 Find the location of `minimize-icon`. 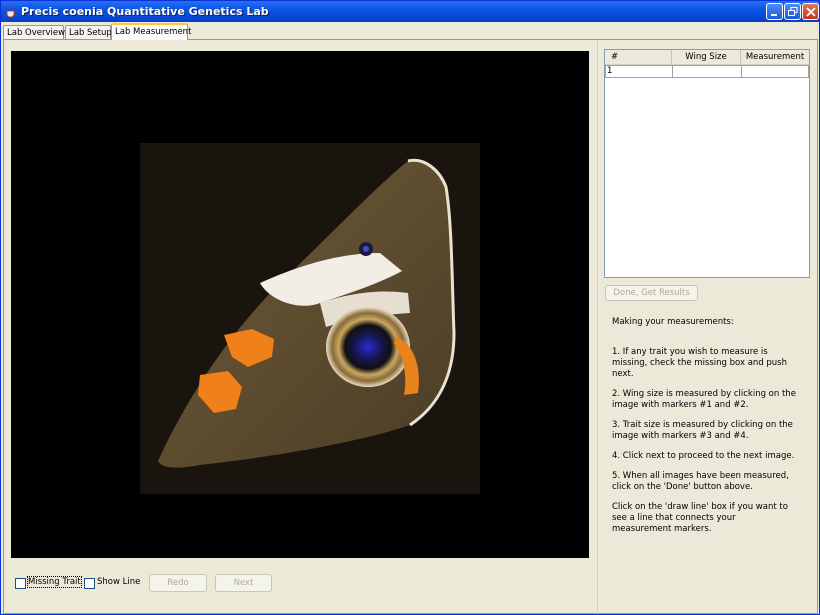

minimize-icon is located at coordinates (774, 15).